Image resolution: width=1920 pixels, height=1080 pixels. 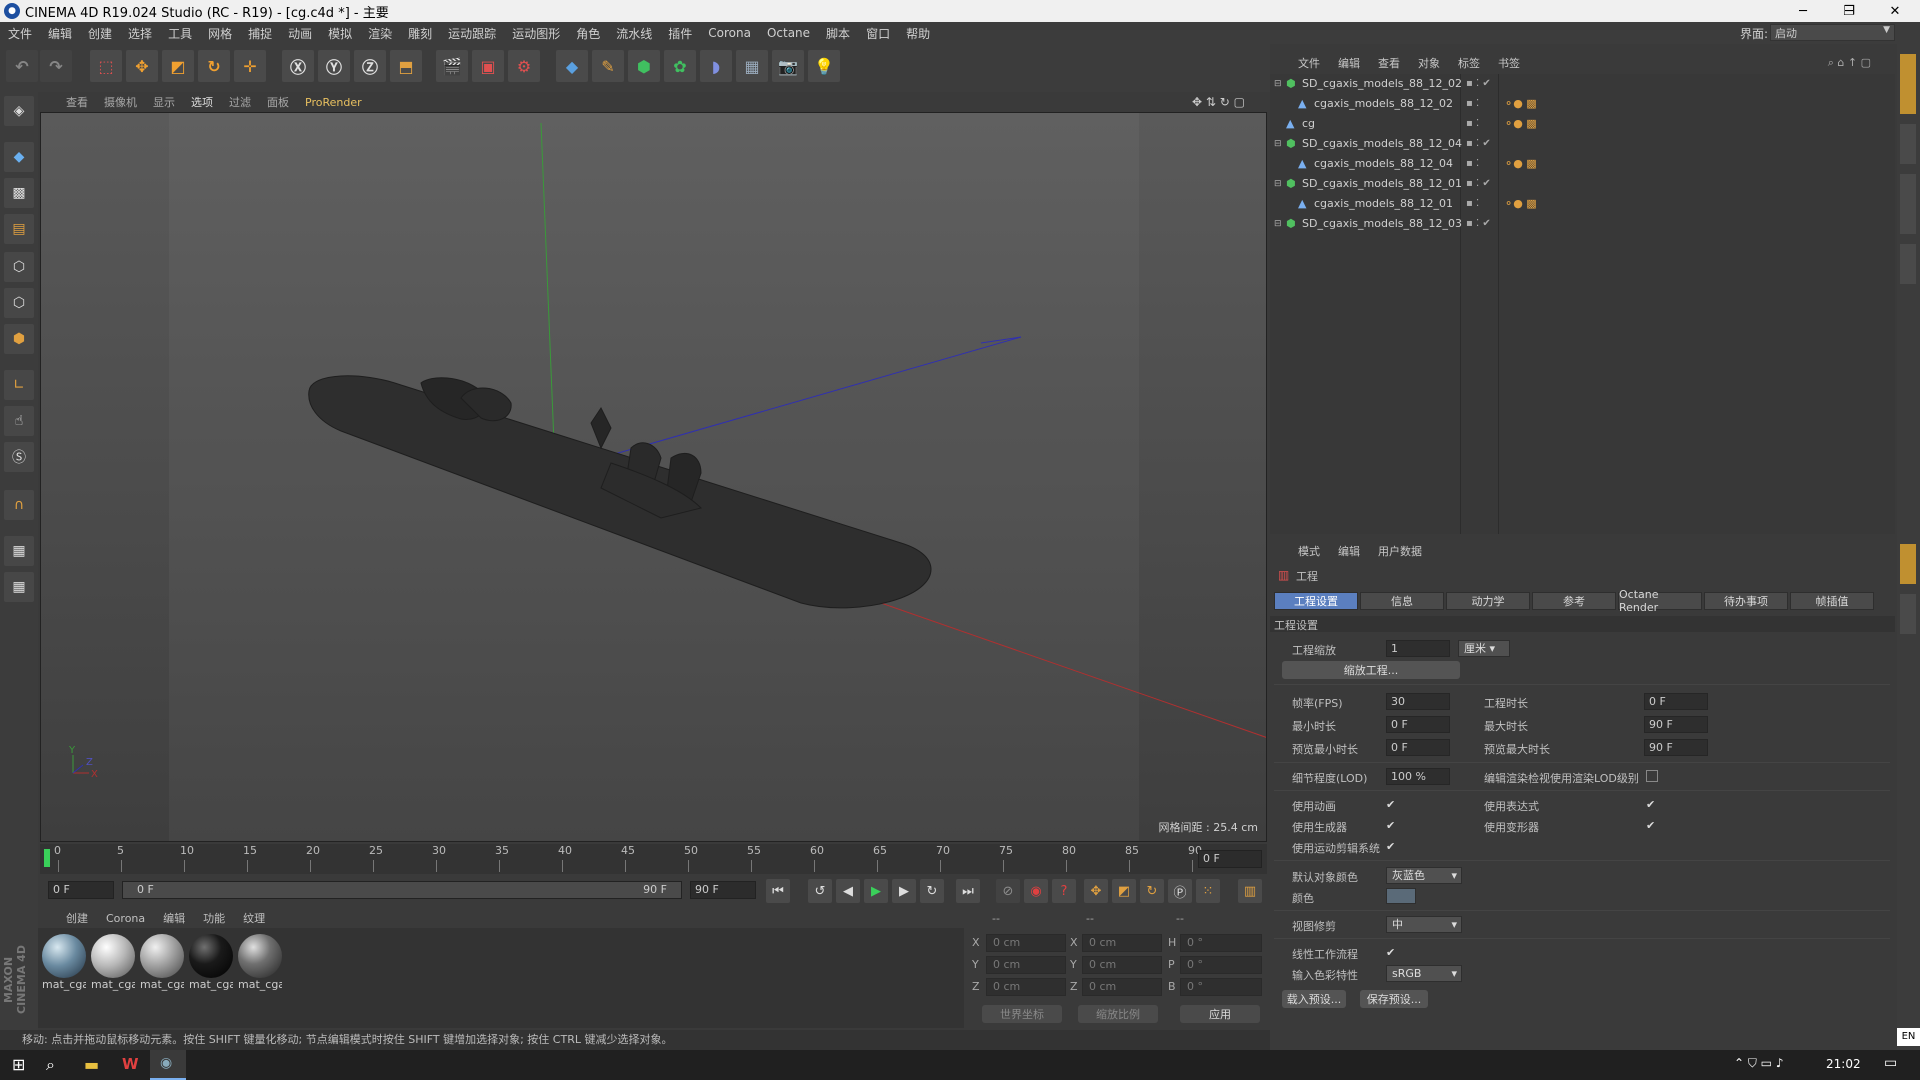 What do you see at coordinates (298, 66) in the screenshot?
I see `x-axis-icon: Ⓧ` at bounding box center [298, 66].